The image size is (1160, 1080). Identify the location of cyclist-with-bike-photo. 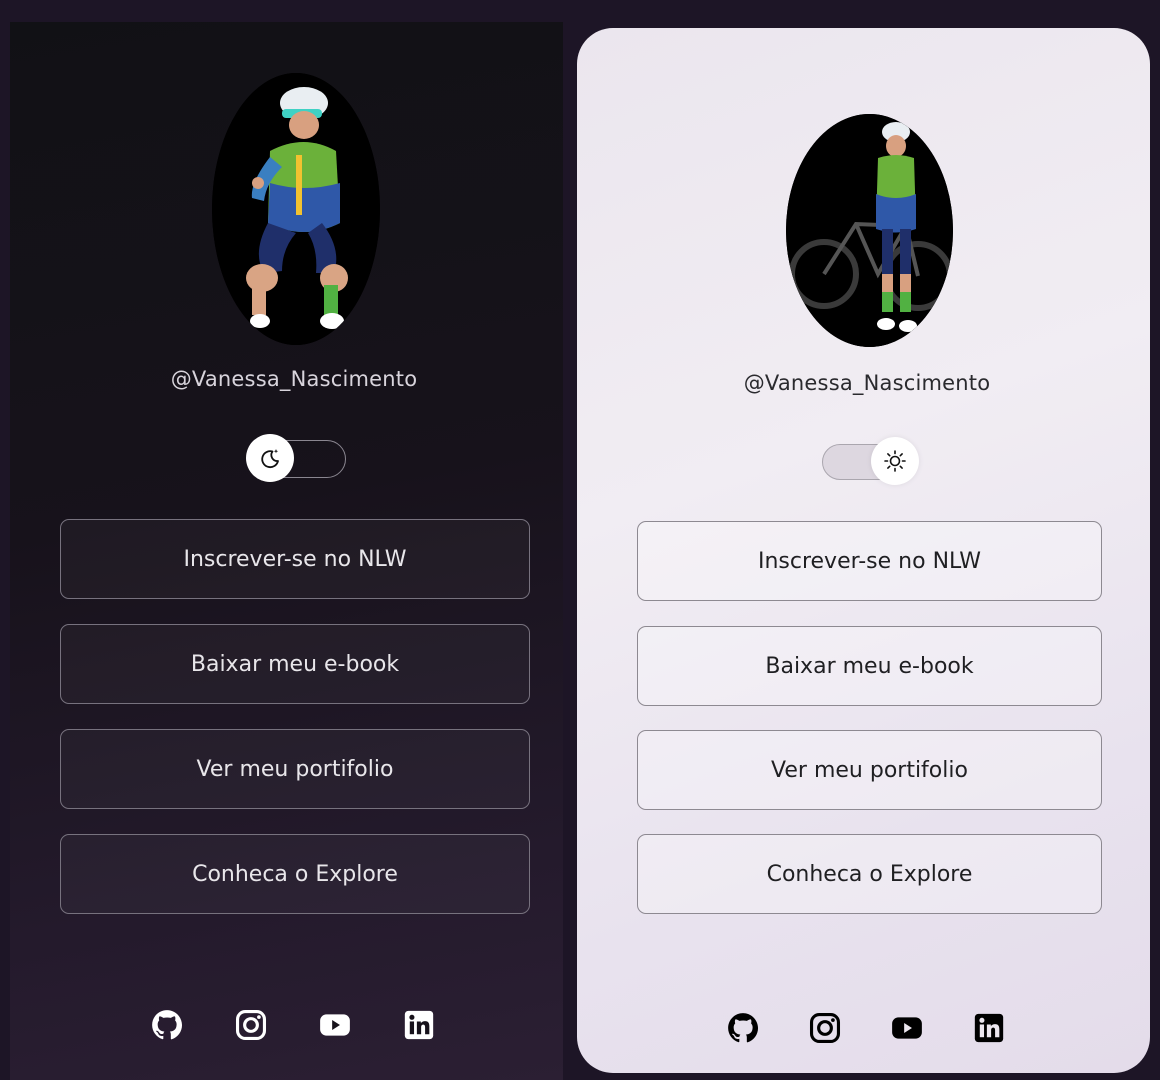
(869, 230).